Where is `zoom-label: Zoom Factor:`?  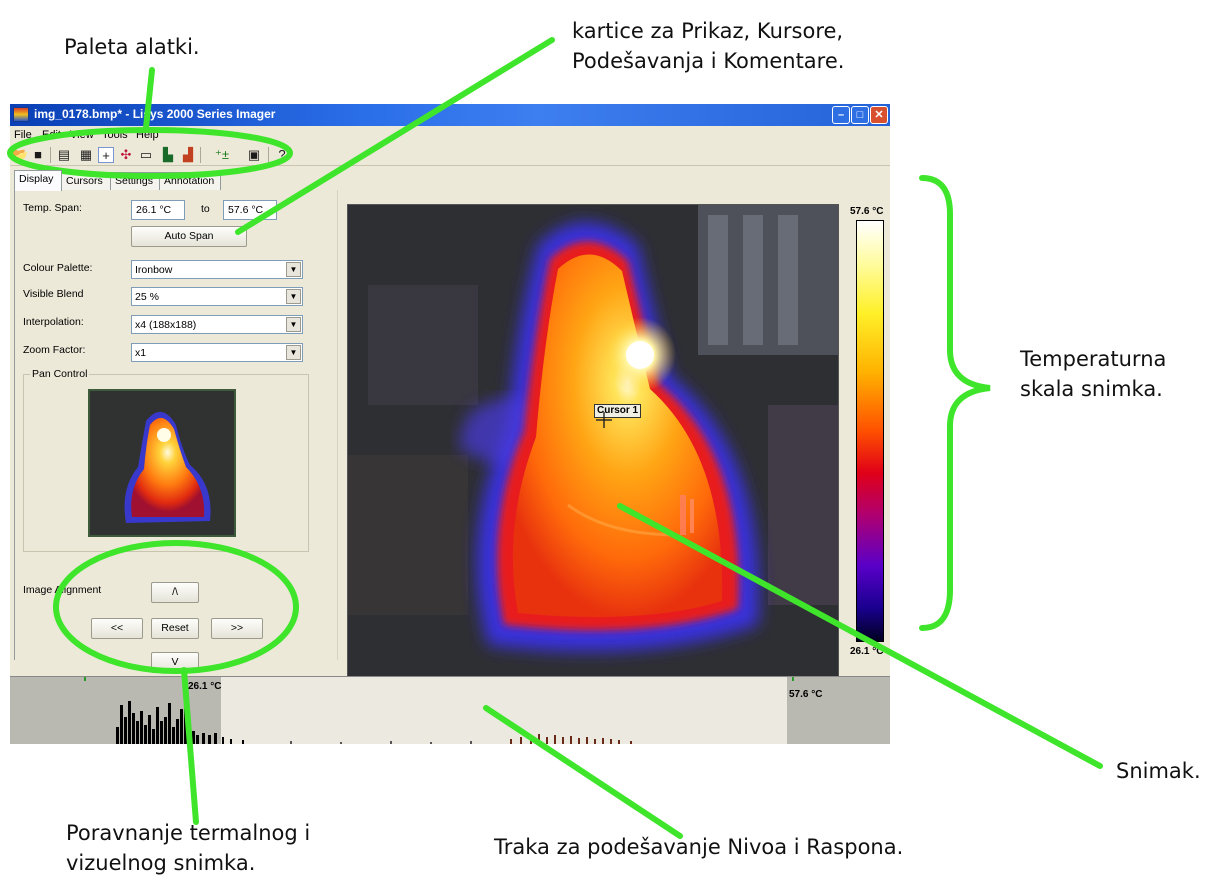 zoom-label: Zoom Factor: is located at coordinates (54, 350).